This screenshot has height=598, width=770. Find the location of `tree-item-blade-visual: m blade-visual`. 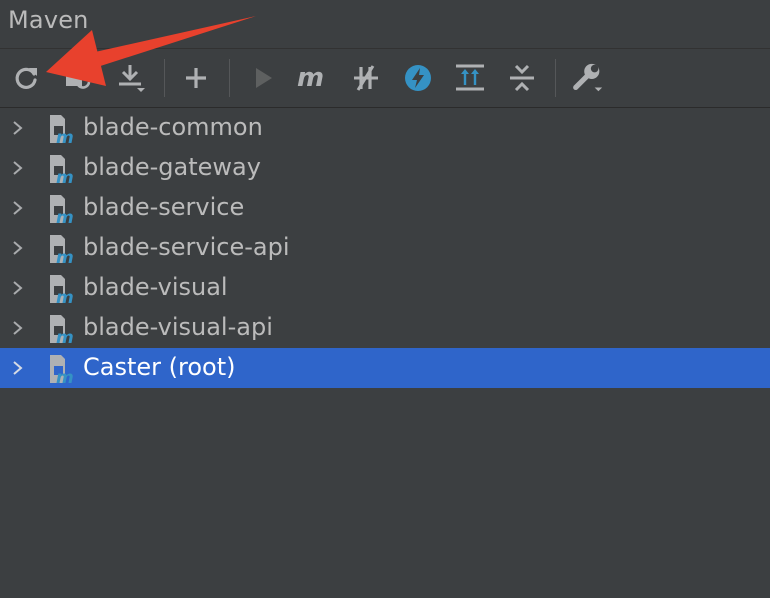

tree-item-blade-visual: m blade-visual is located at coordinates (385, 288).